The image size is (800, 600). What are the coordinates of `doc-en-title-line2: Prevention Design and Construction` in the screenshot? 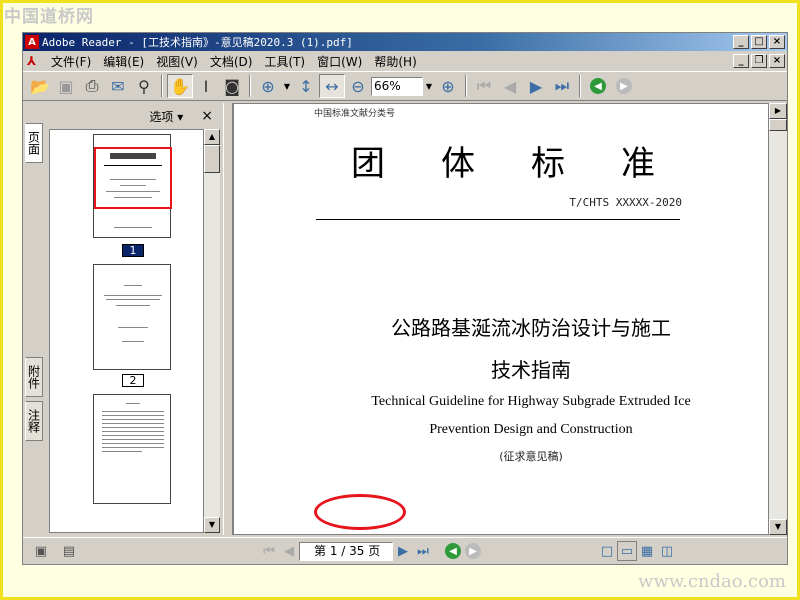 It's located at (531, 429).